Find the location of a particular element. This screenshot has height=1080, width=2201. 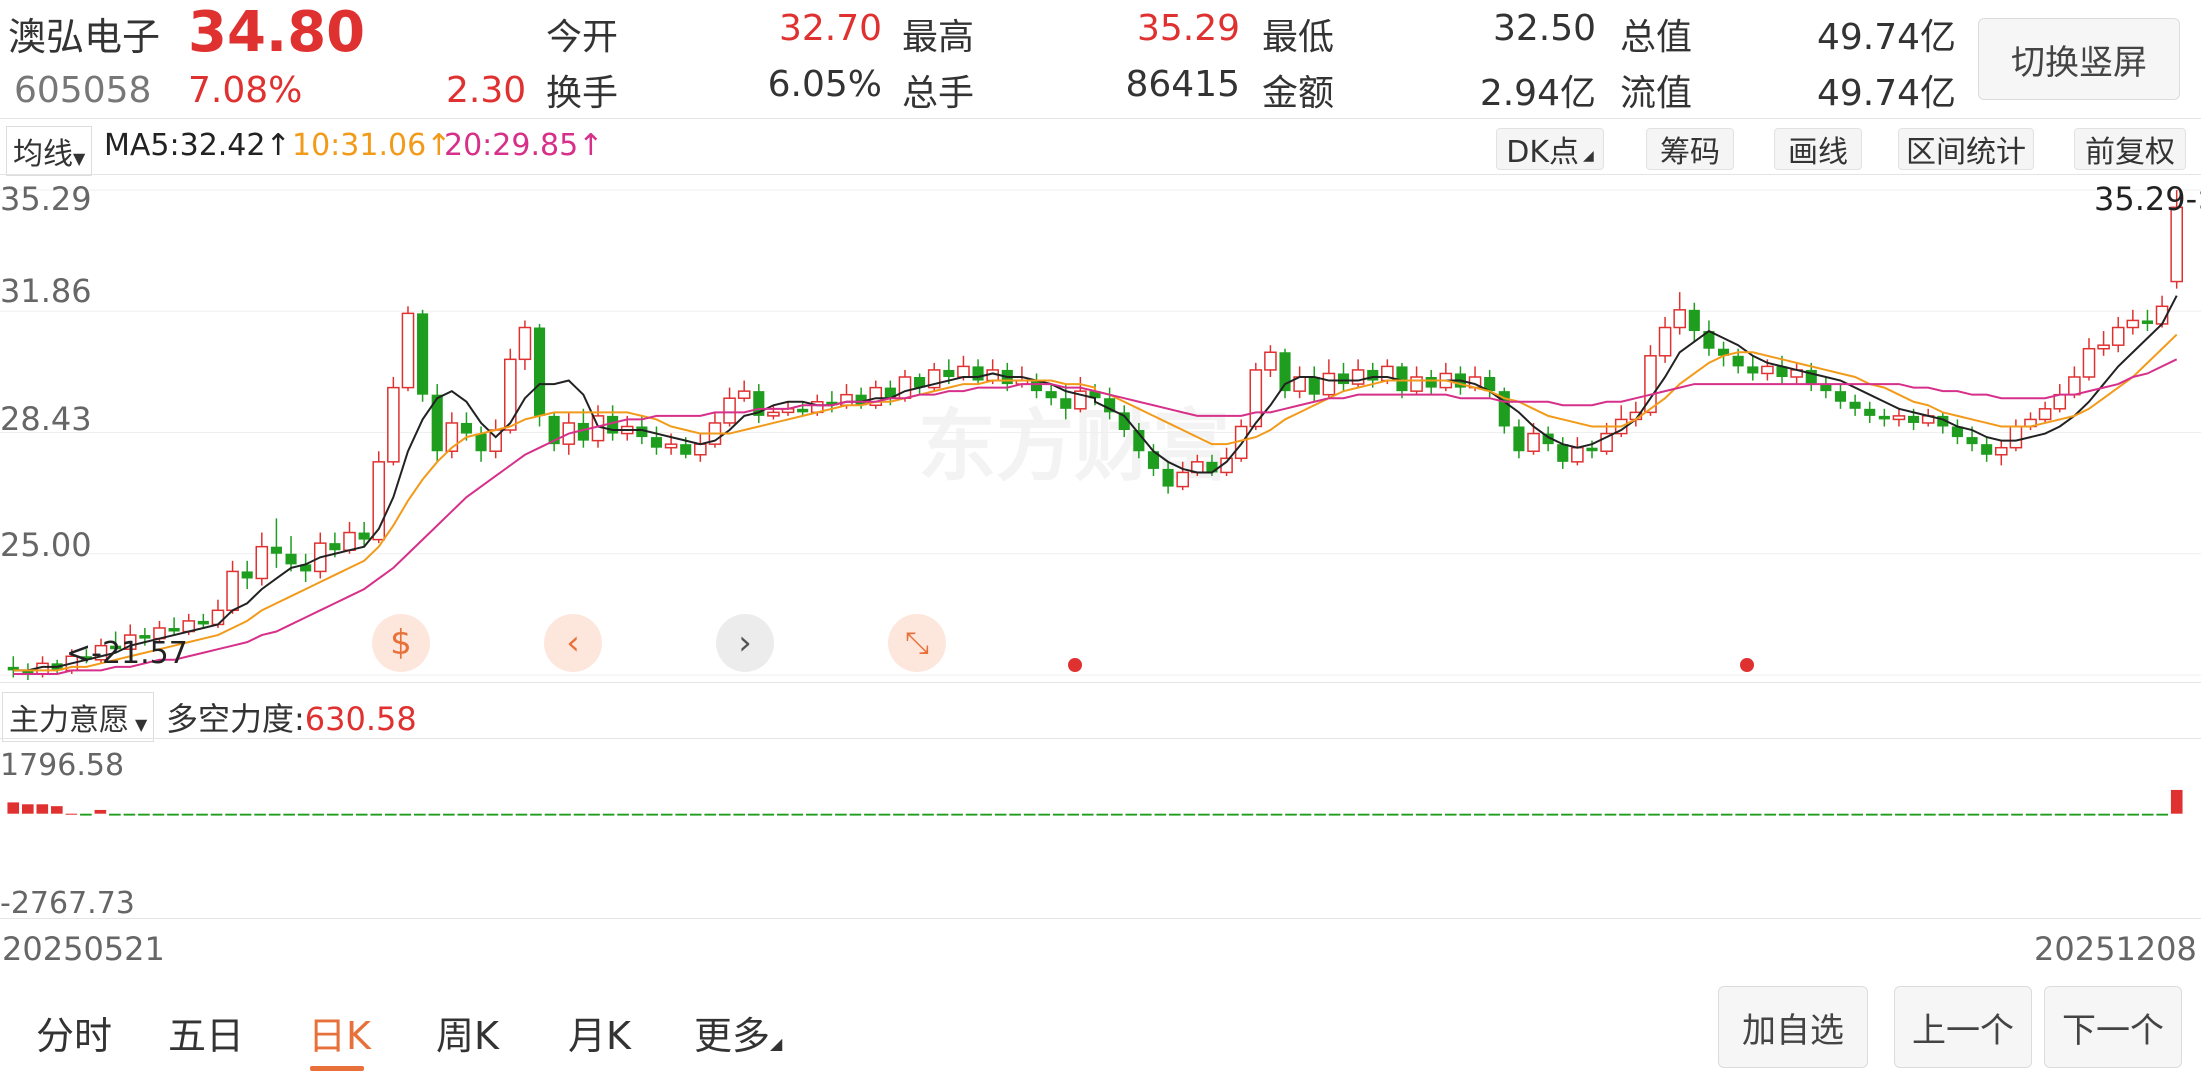

add-watchlist-button: 加自选 is located at coordinates (1793, 1027).